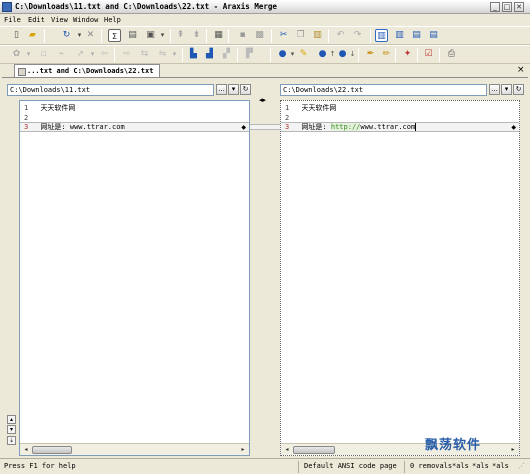 This screenshot has width=530, height=474. Describe the element at coordinates (317, 35) in the screenshot. I see `paste-icon: ▥` at that location.